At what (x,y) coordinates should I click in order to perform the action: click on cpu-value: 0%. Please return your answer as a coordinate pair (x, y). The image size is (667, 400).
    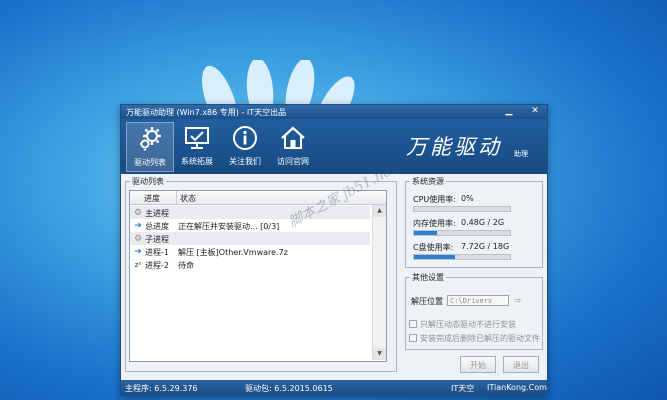
    Looking at the image, I should click on (467, 198).